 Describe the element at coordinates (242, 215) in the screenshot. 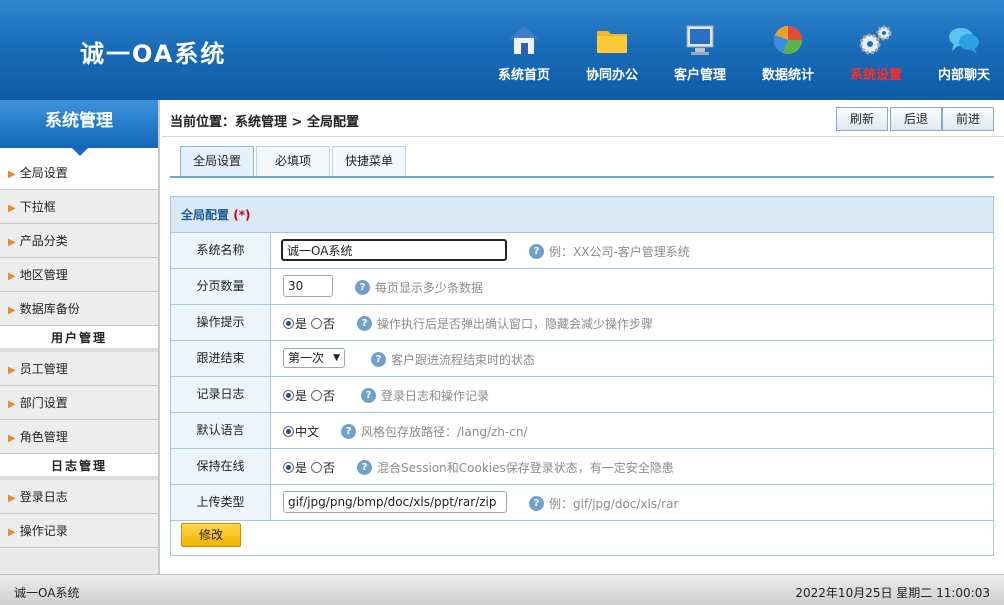

I see `required-mark: (*)` at that location.